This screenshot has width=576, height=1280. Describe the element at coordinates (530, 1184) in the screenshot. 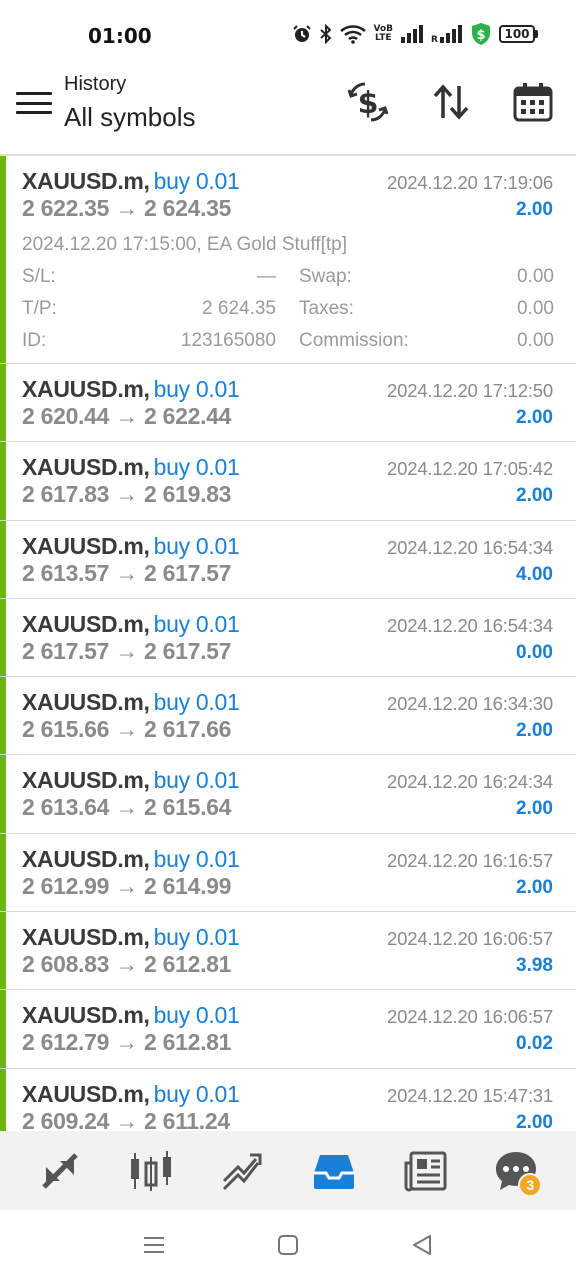

I see `chat-badge: 3` at that location.